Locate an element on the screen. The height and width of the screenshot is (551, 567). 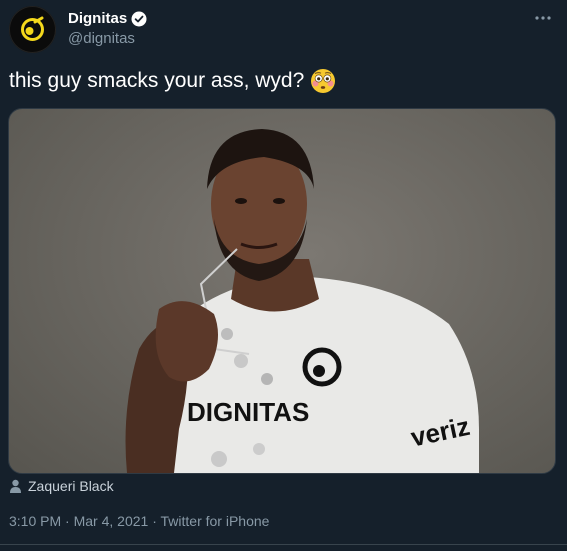
tweet-time: 3:10 PM is located at coordinates (35, 521).